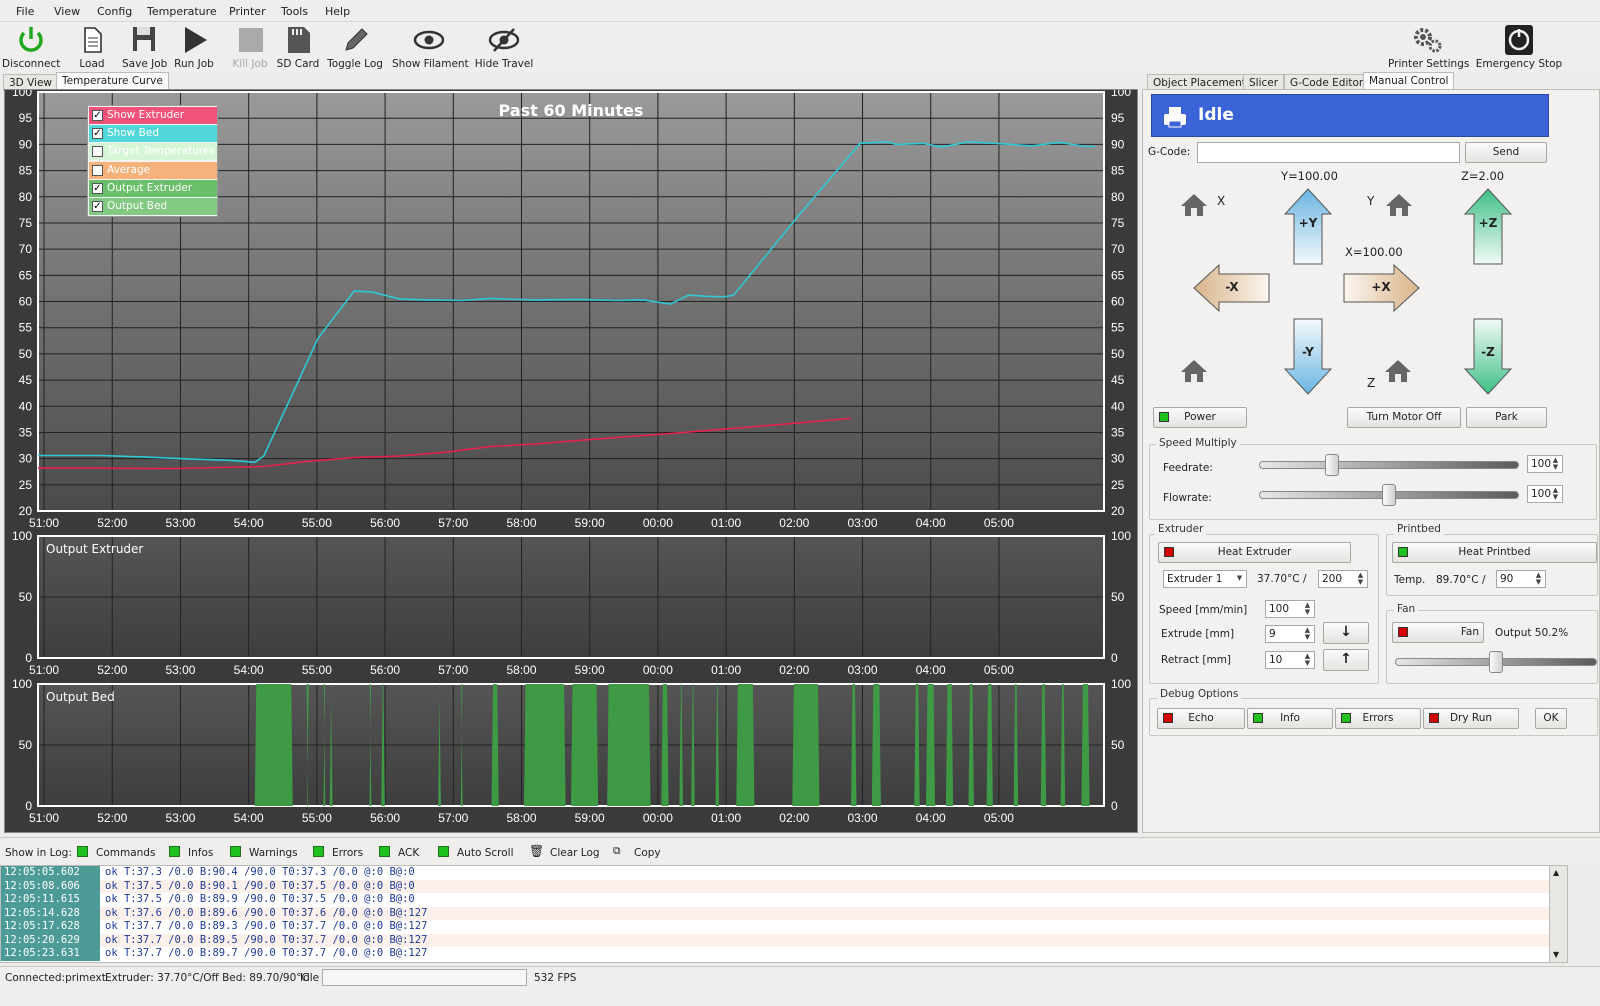 The height and width of the screenshot is (1006, 1600). Describe the element at coordinates (1496, 662) in the screenshot. I see `fan-slider-handle` at that location.